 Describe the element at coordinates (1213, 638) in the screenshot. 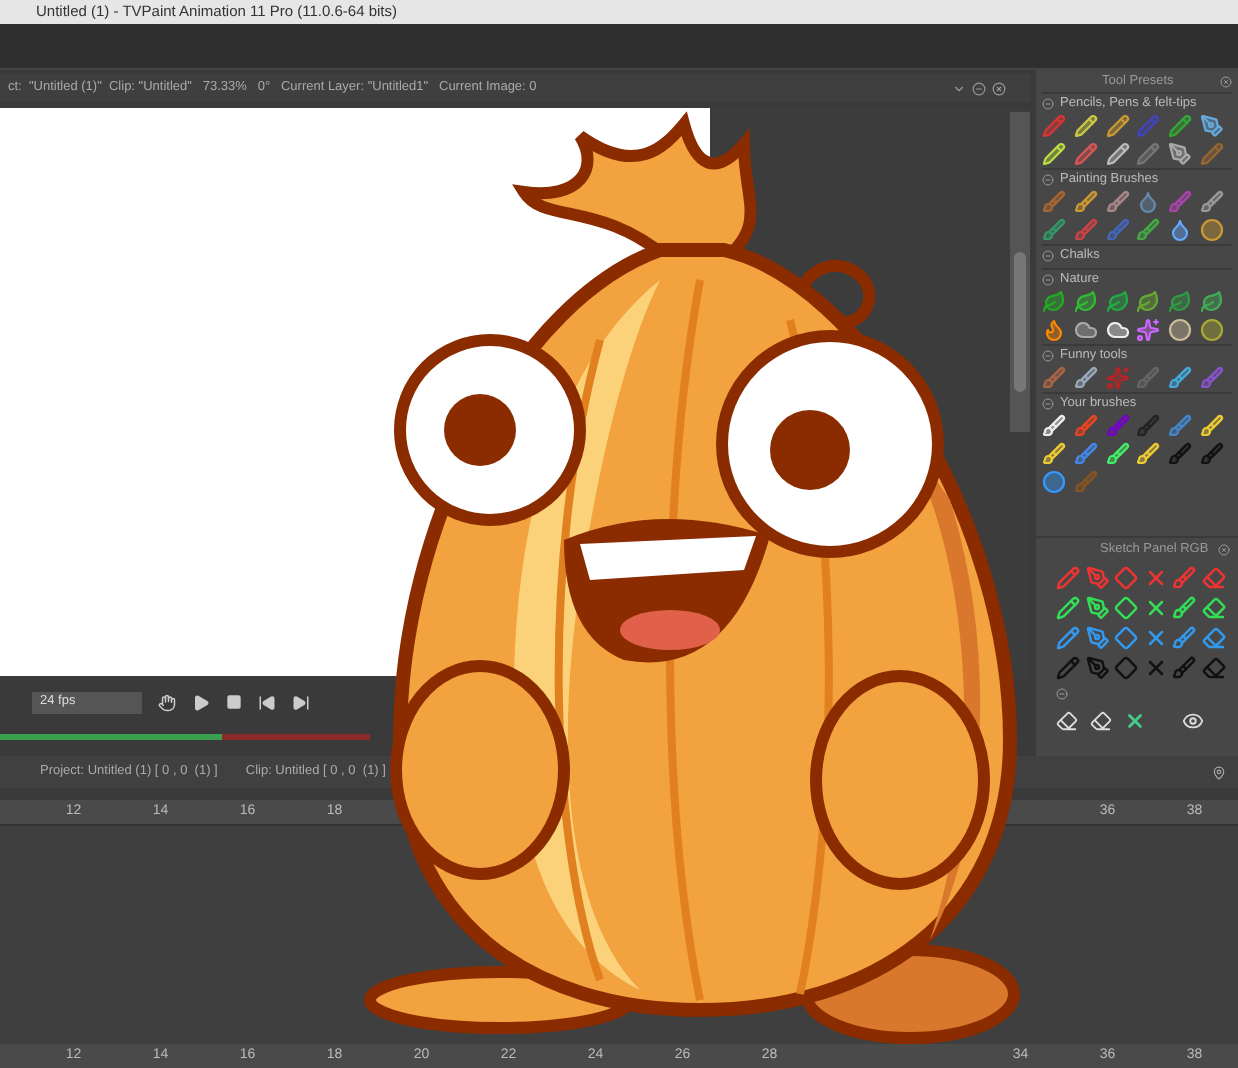

I see `eraser-icon` at that location.